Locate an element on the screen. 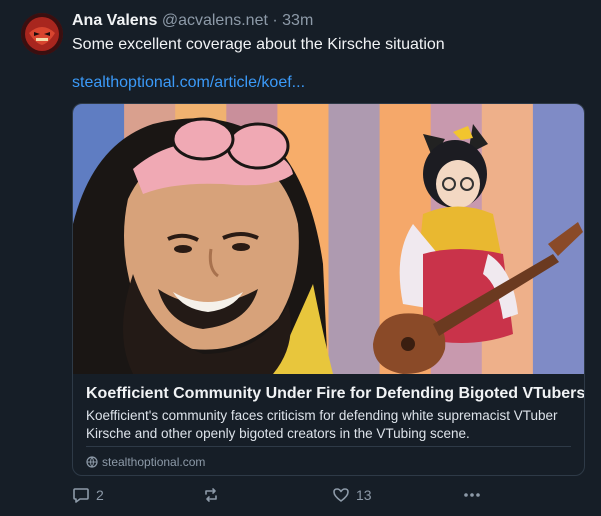 The width and height of the screenshot is (601, 516). repost-button is located at coordinates (214, 495).